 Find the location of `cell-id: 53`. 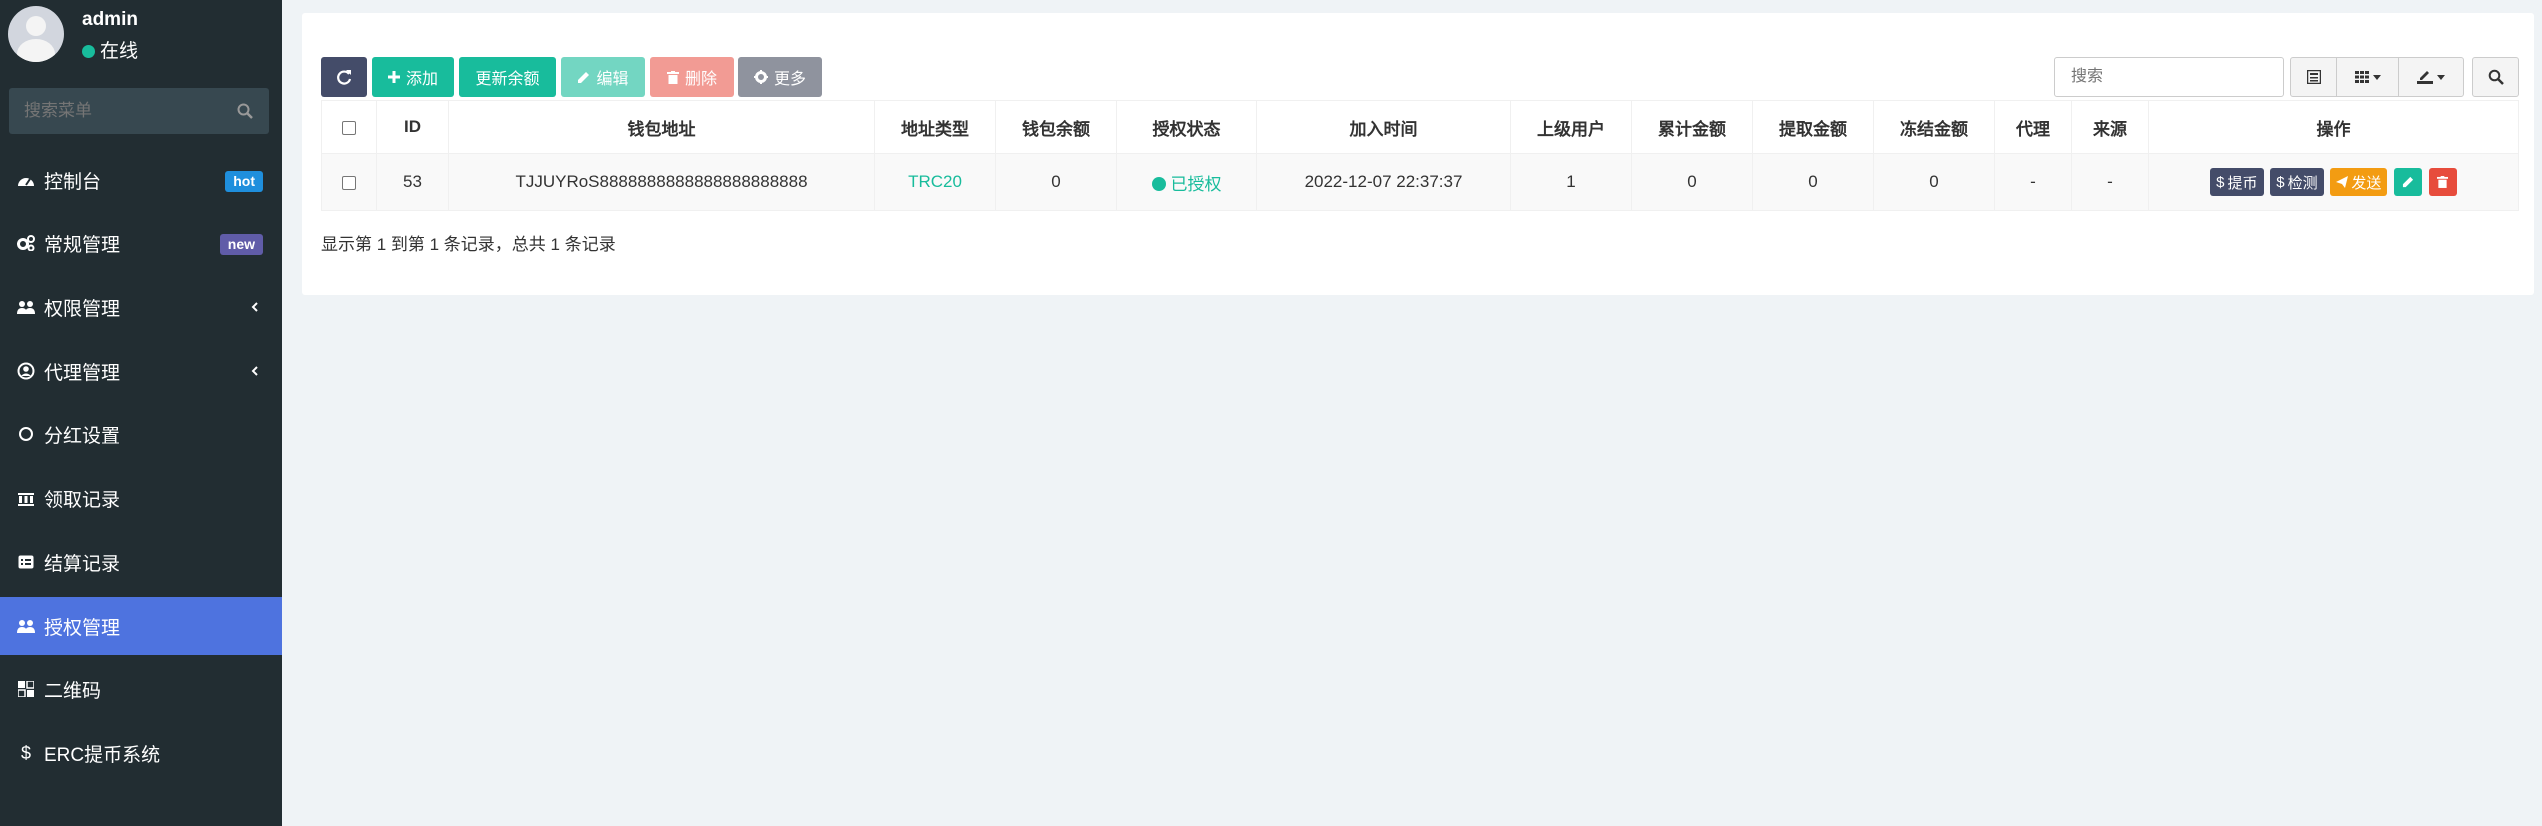

cell-id: 53 is located at coordinates (412, 182).